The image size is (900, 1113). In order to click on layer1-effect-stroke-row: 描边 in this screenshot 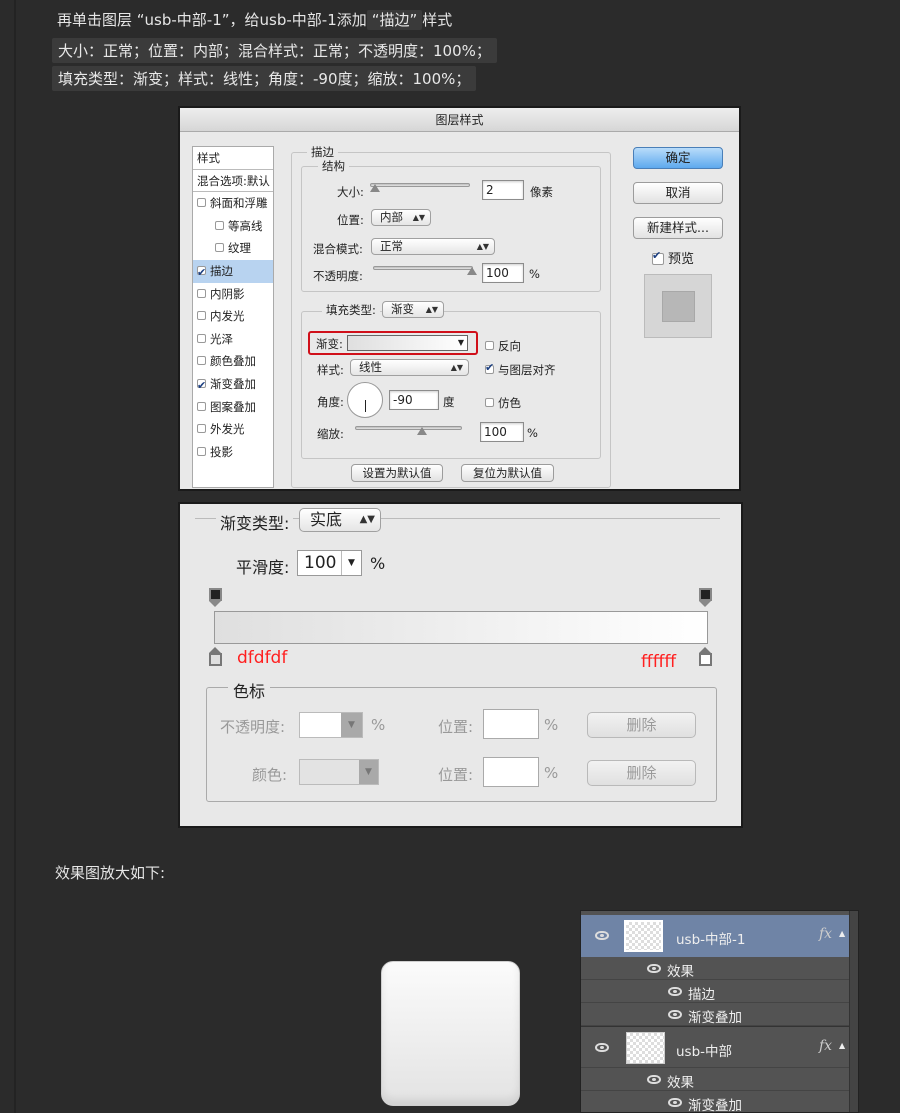, I will do `click(715, 991)`.